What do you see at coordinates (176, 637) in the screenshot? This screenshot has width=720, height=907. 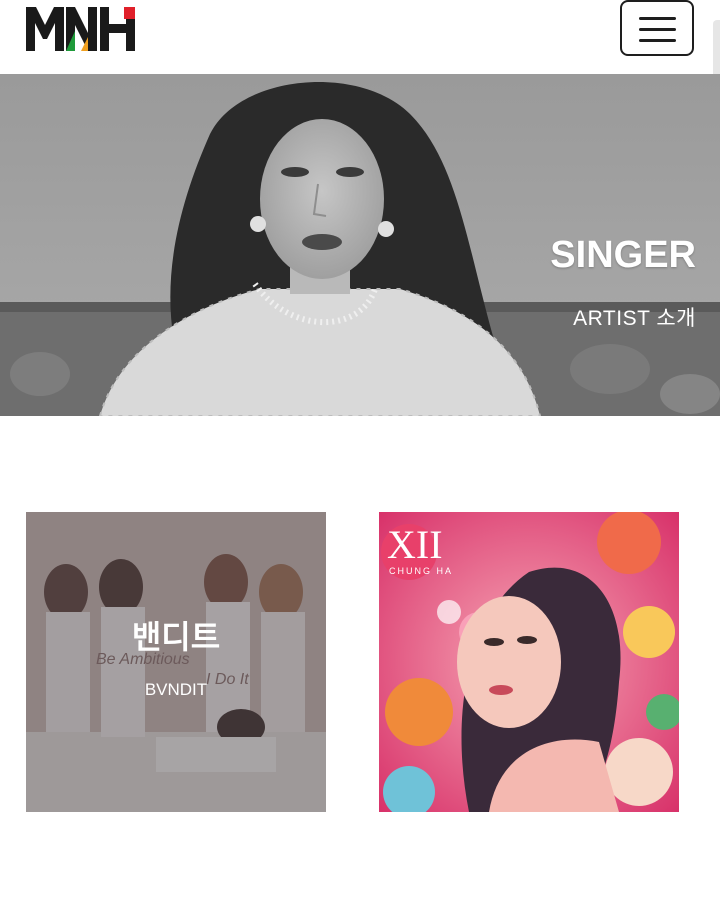 I see `artist-name: 밴디트` at bounding box center [176, 637].